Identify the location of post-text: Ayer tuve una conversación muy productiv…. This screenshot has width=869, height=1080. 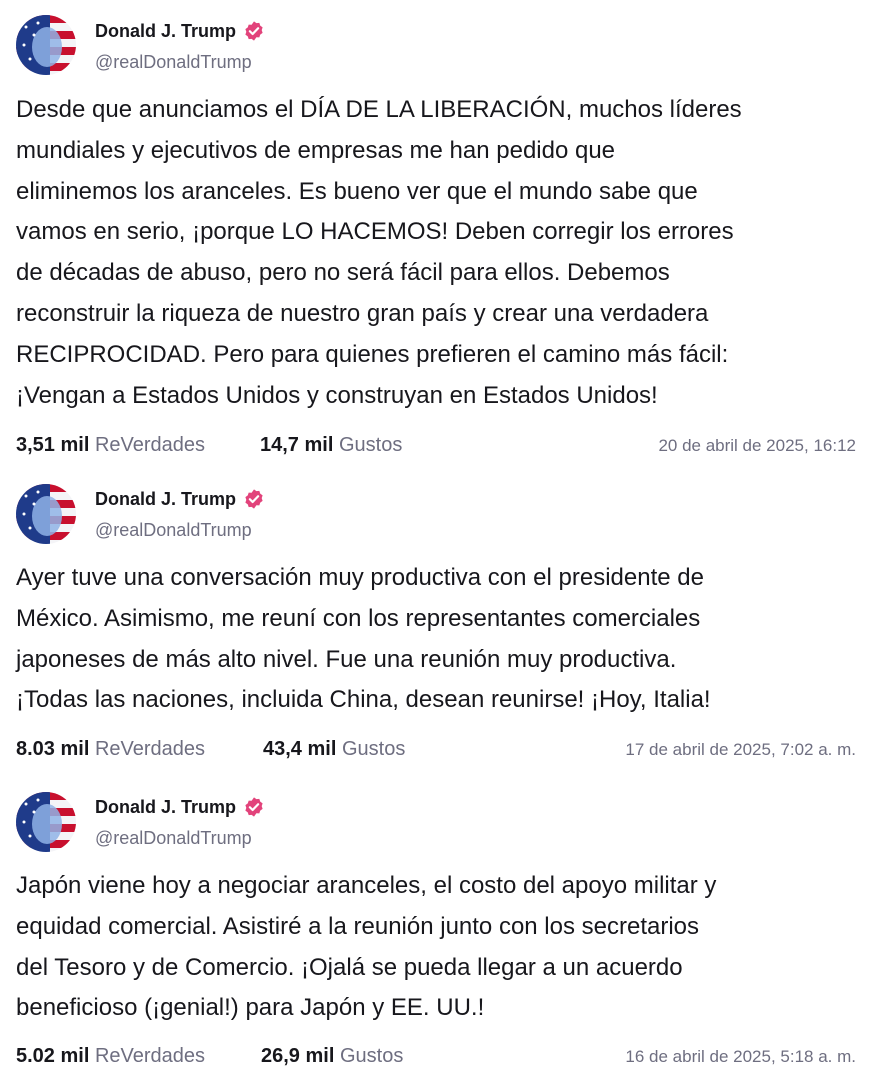
(363, 639).